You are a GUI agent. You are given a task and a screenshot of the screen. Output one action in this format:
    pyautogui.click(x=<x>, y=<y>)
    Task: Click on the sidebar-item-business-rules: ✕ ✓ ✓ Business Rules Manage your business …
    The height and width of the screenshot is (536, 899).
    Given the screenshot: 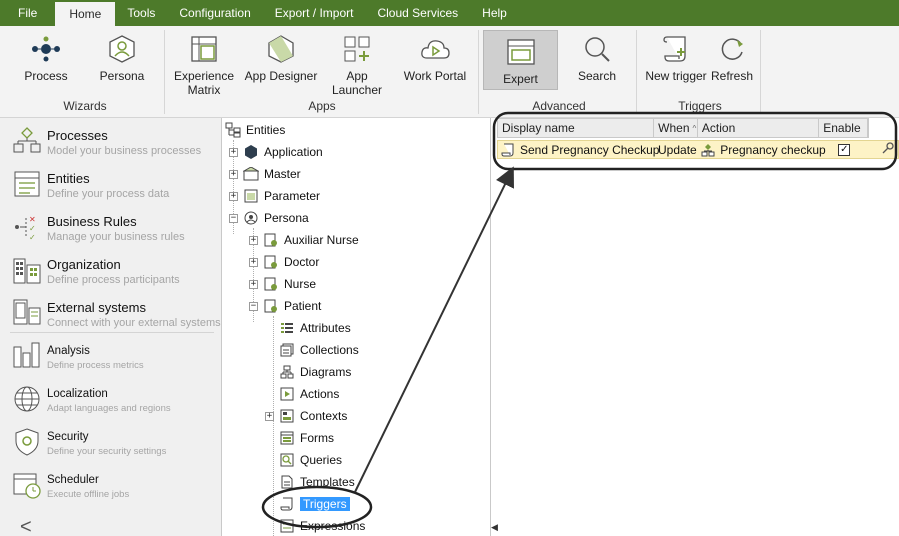 What is the action you would take?
    pyautogui.click(x=111, y=227)
    